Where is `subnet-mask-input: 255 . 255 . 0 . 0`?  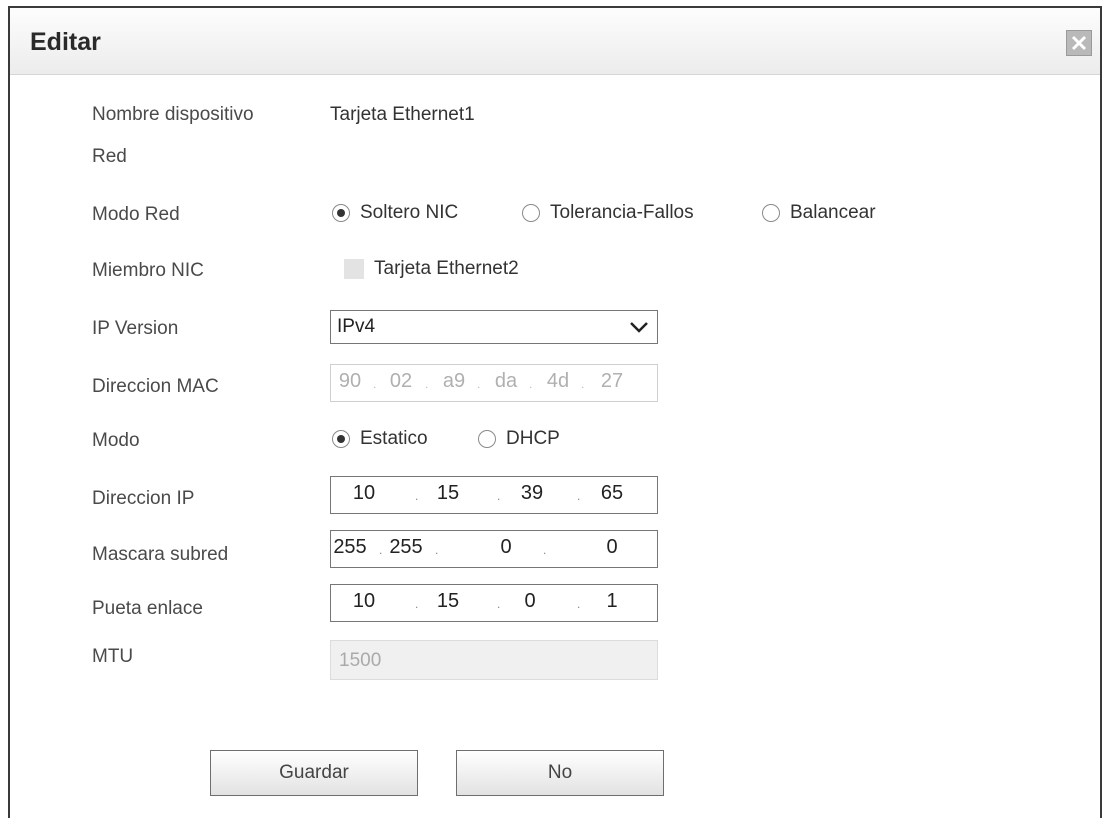
subnet-mask-input: 255 . 255 . 0 . 0 is located at coordinates (494, 549).